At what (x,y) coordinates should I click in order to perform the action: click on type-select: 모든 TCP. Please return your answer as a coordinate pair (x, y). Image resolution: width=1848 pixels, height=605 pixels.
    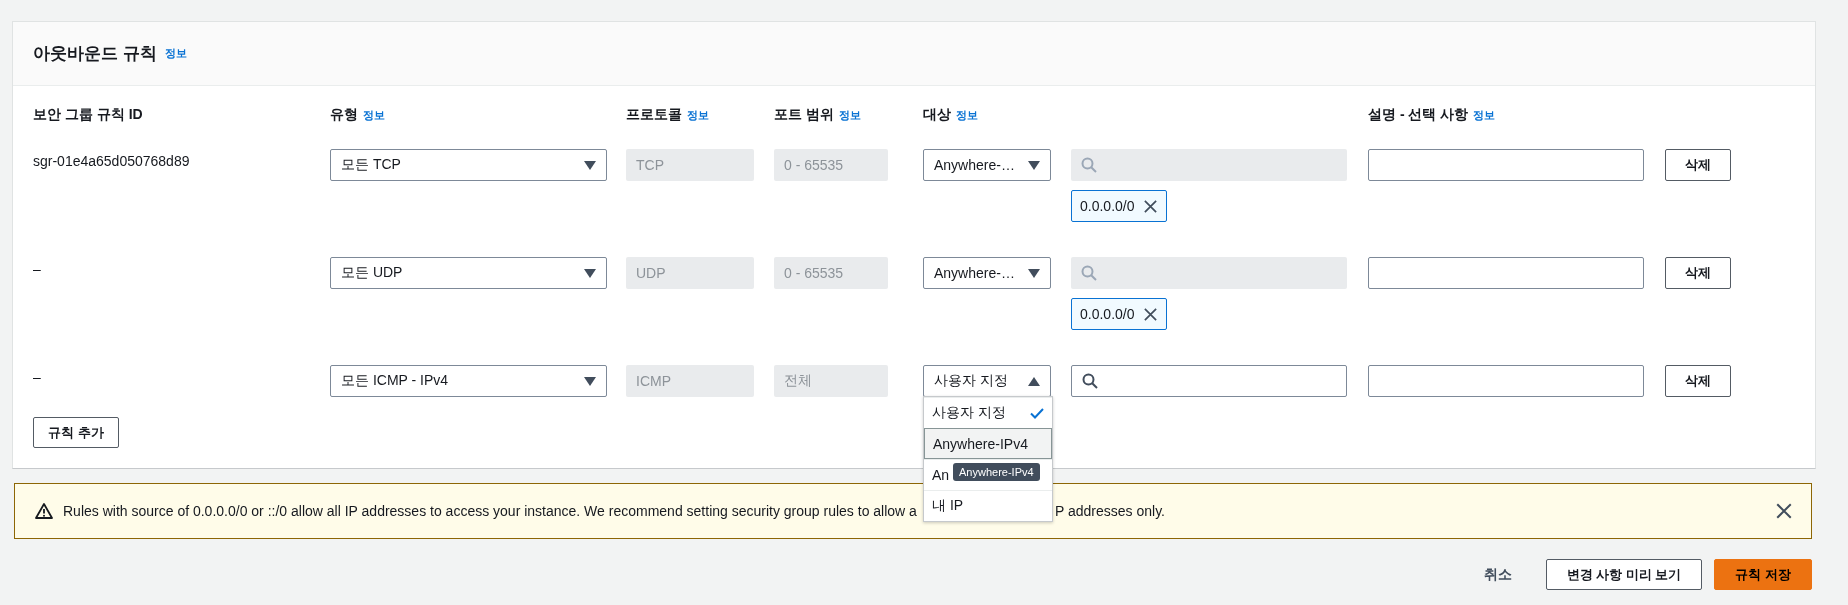
    Looking at the image, I should click on (468, 165).